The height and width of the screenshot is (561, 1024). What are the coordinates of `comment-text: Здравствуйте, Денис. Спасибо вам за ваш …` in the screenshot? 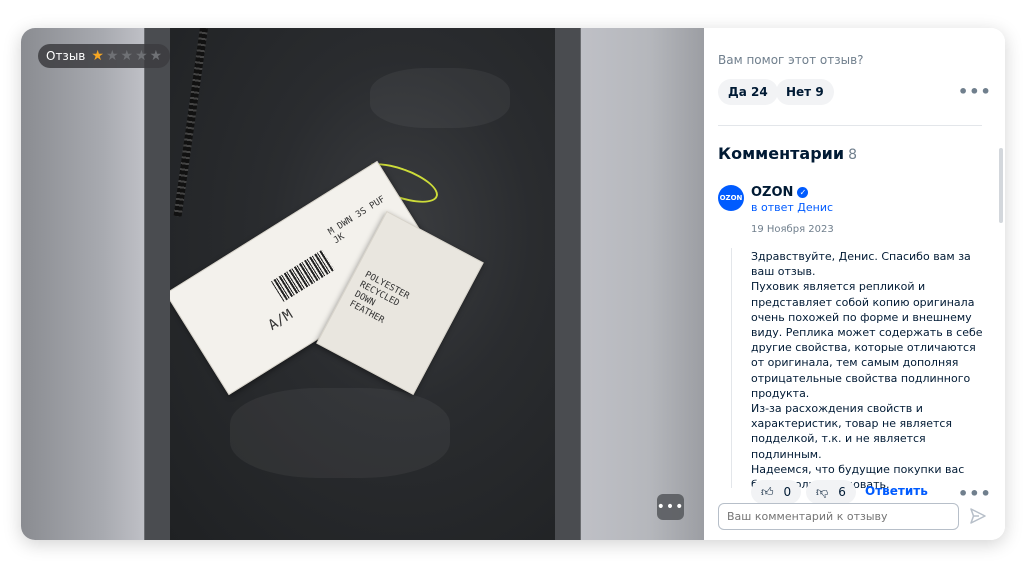 It's located at (869, 370).